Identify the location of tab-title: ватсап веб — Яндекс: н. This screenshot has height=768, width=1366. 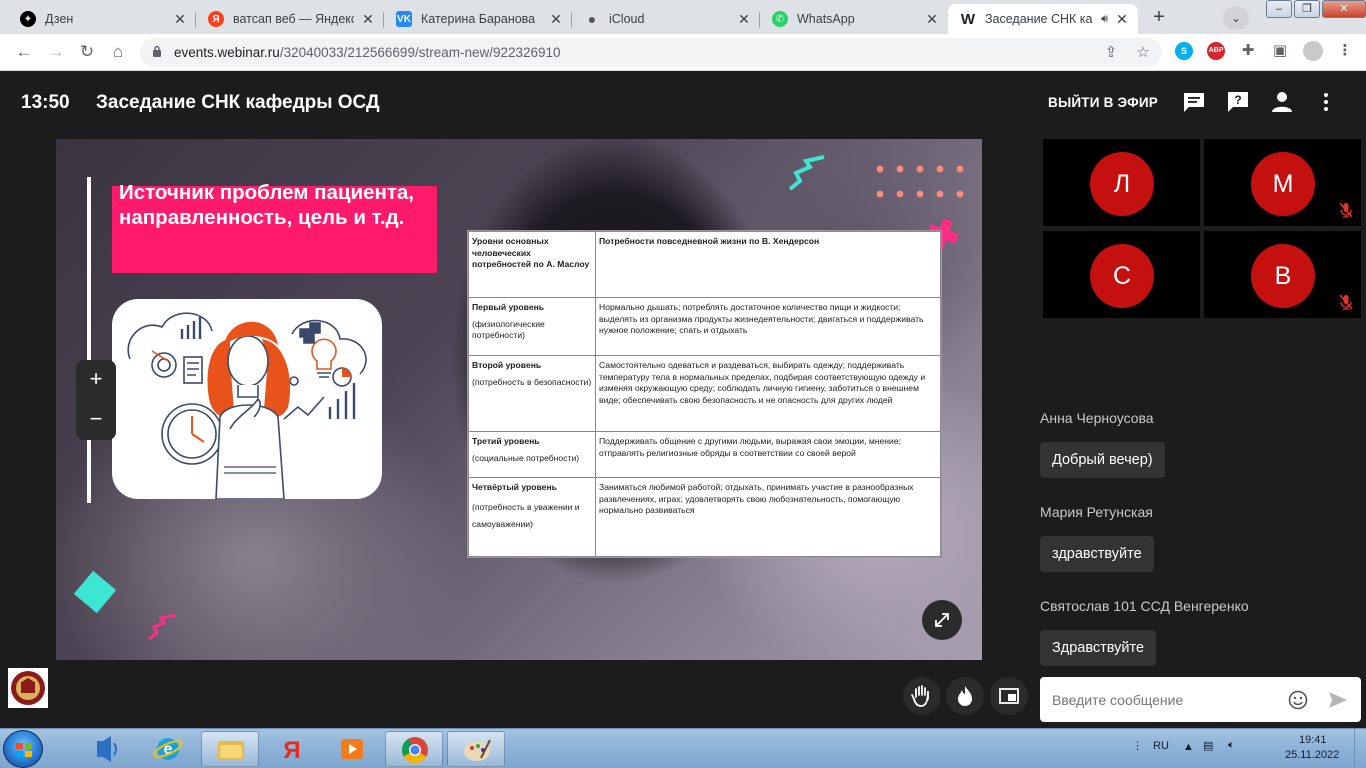
(293, 19).